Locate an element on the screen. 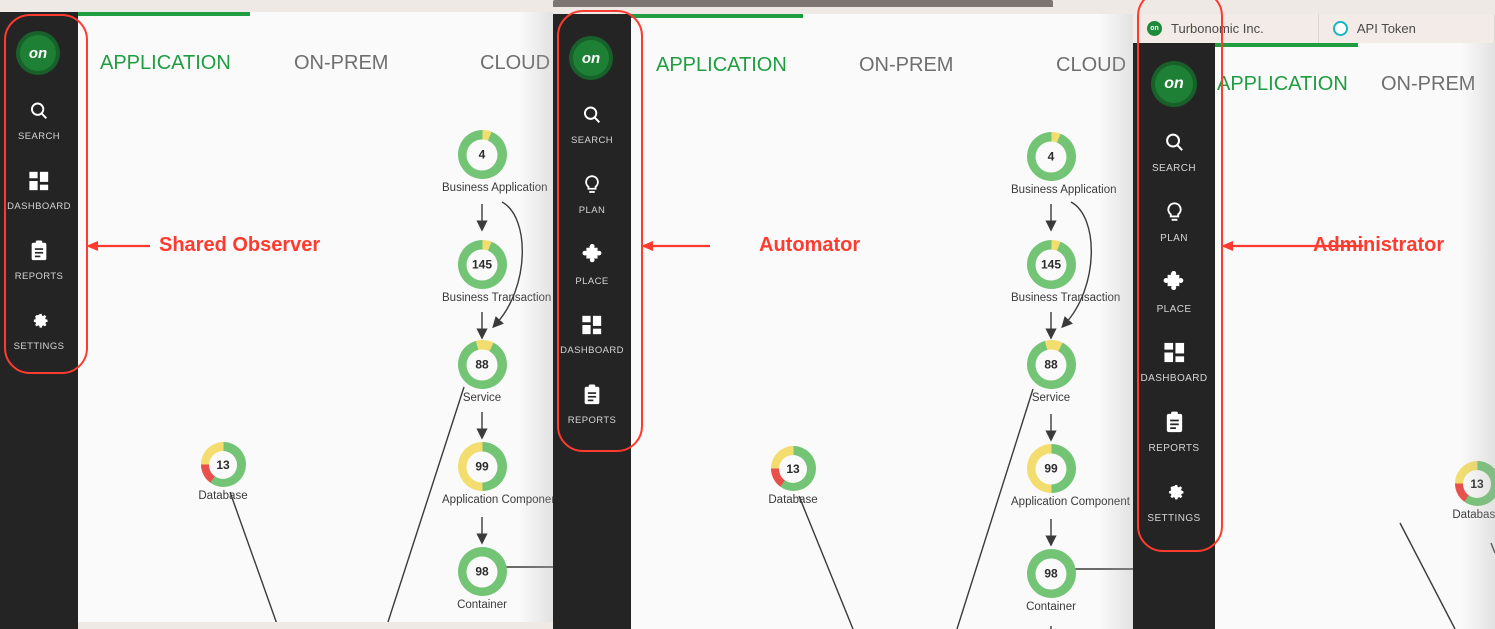  node-label: Service is located at coordinates (1051, 398).